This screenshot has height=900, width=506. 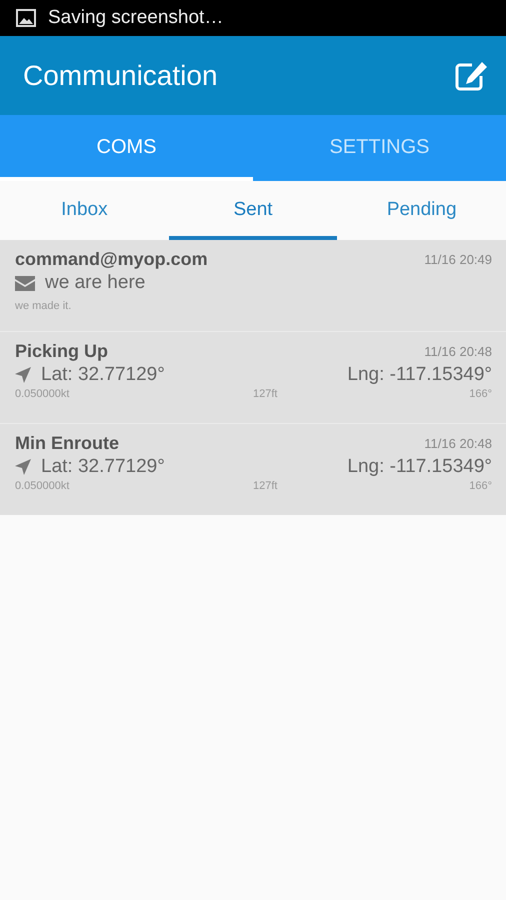 I want to click on message-item: Min Enroute 11/16 20:48 Lat: 32.77129° Lng: -117.15349° 0.050000kt 127ft 166°, so click(x=253, y=469).